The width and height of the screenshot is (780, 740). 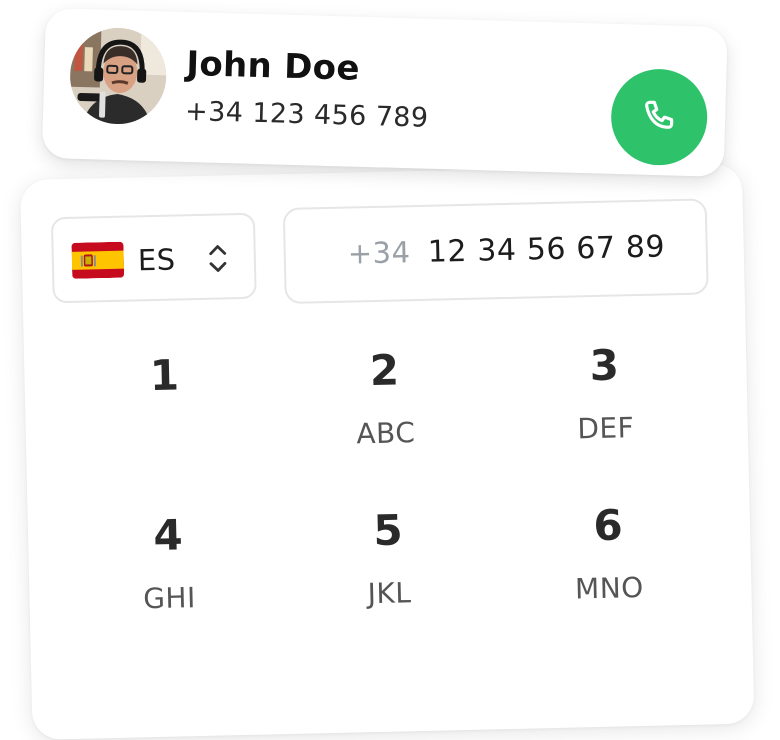 I want to click on contact-name: John Doe, so click(x=273, y=66).